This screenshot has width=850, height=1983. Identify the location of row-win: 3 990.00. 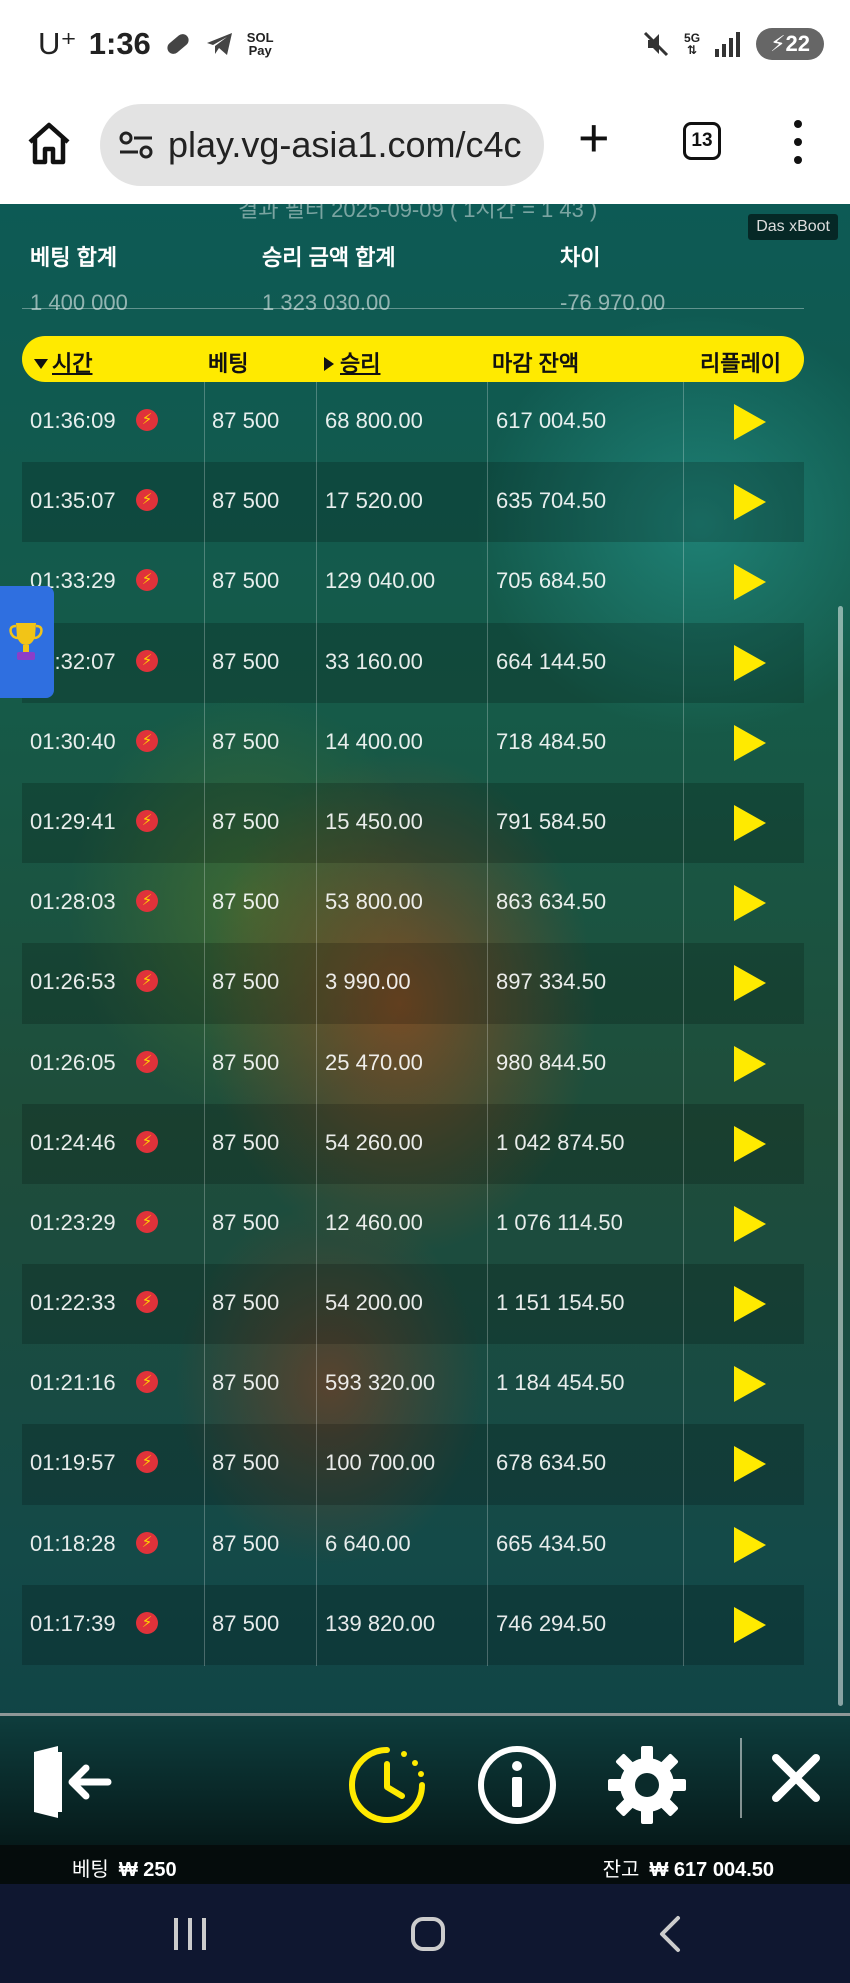
(368, 982).